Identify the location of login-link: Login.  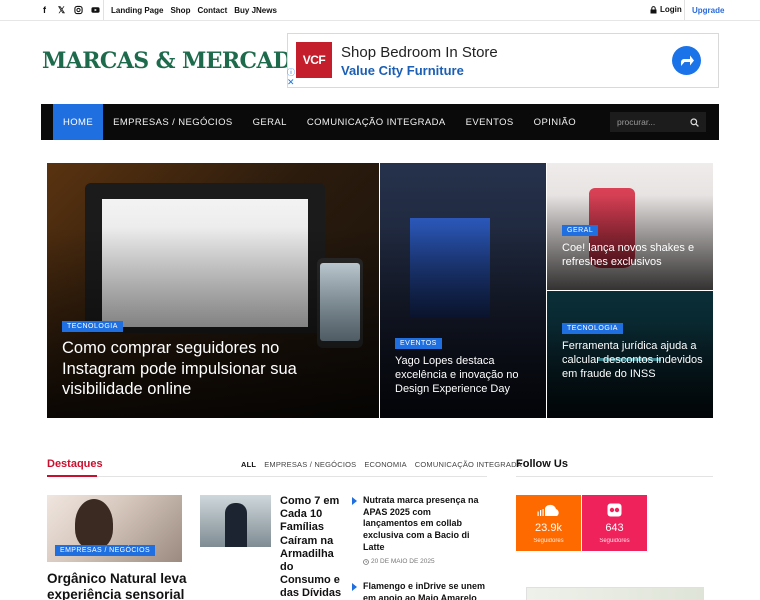
(666, 9).